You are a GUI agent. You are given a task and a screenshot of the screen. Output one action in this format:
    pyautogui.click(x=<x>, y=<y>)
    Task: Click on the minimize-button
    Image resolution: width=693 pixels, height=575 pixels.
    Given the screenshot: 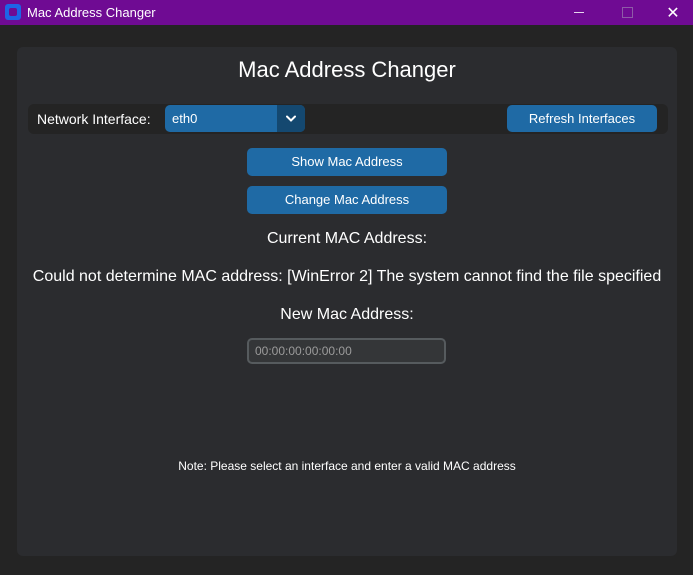 What is the action you would take?
    pyautogui.click(x=579, y=12)
    